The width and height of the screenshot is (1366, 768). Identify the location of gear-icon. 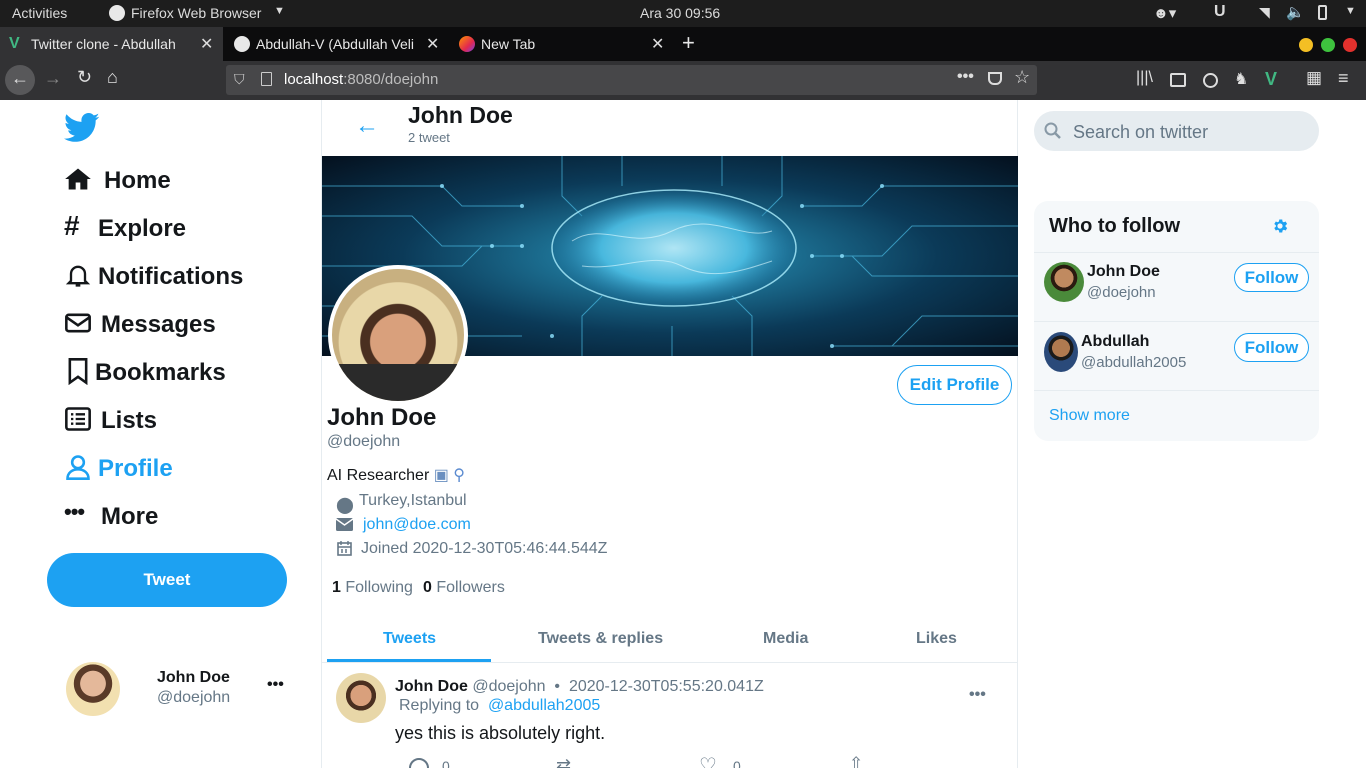
(1280, 226).